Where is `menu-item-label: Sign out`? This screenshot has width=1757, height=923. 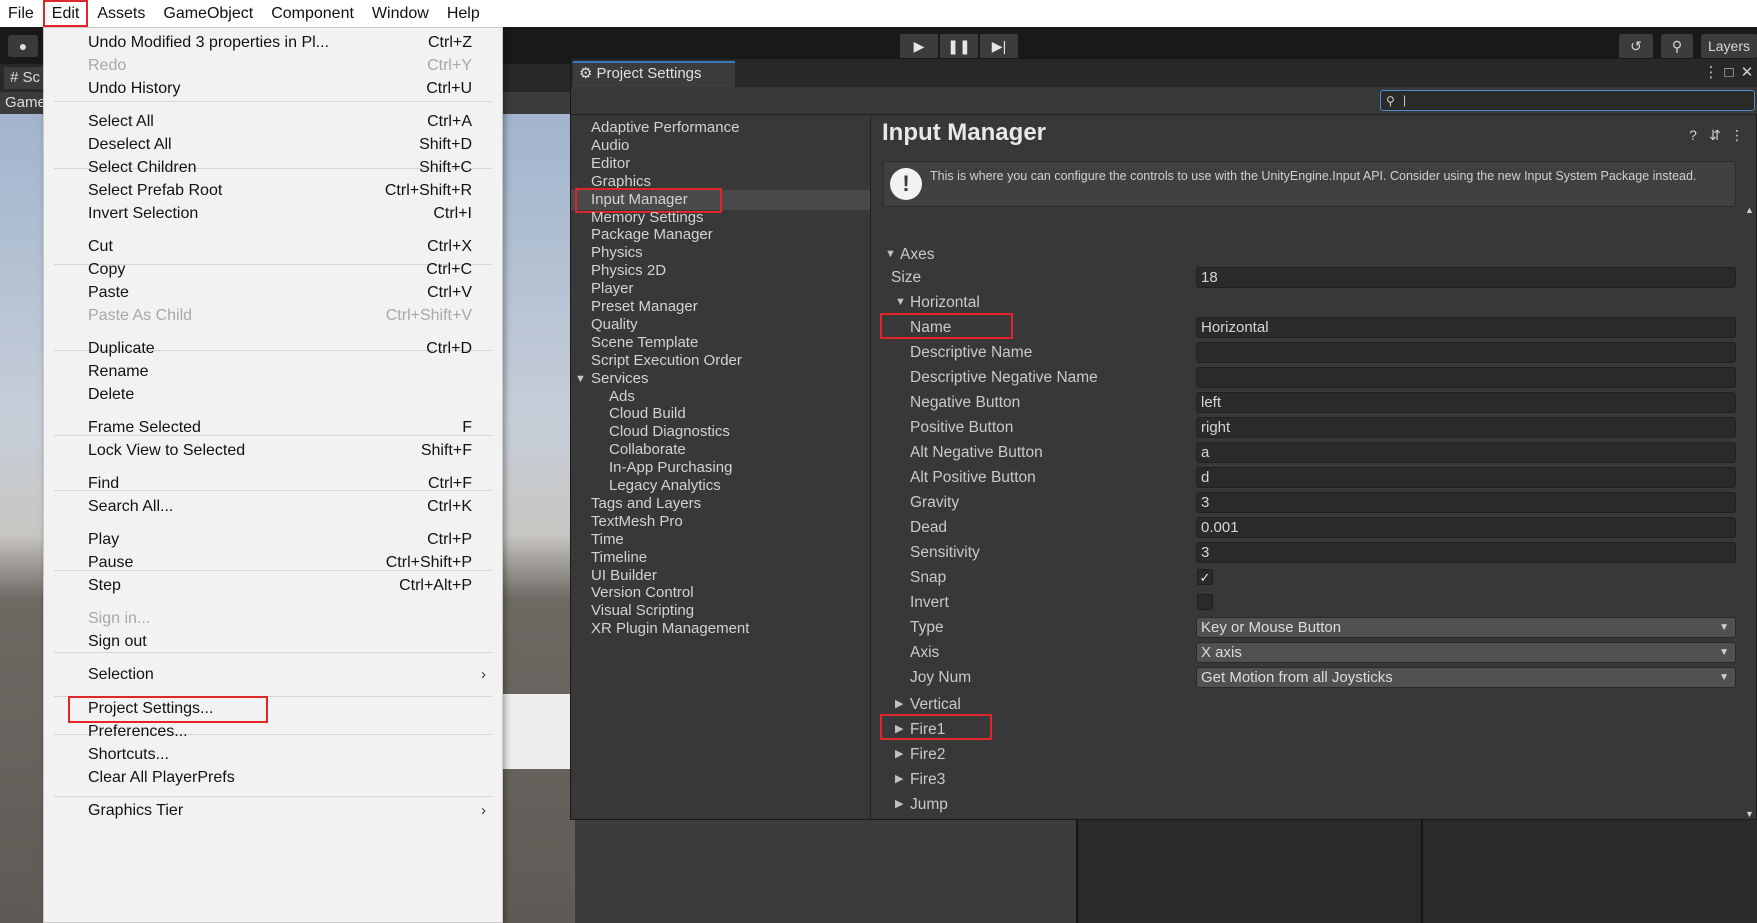
menu-item-label: Sign out is located at coordinates (117, 641).